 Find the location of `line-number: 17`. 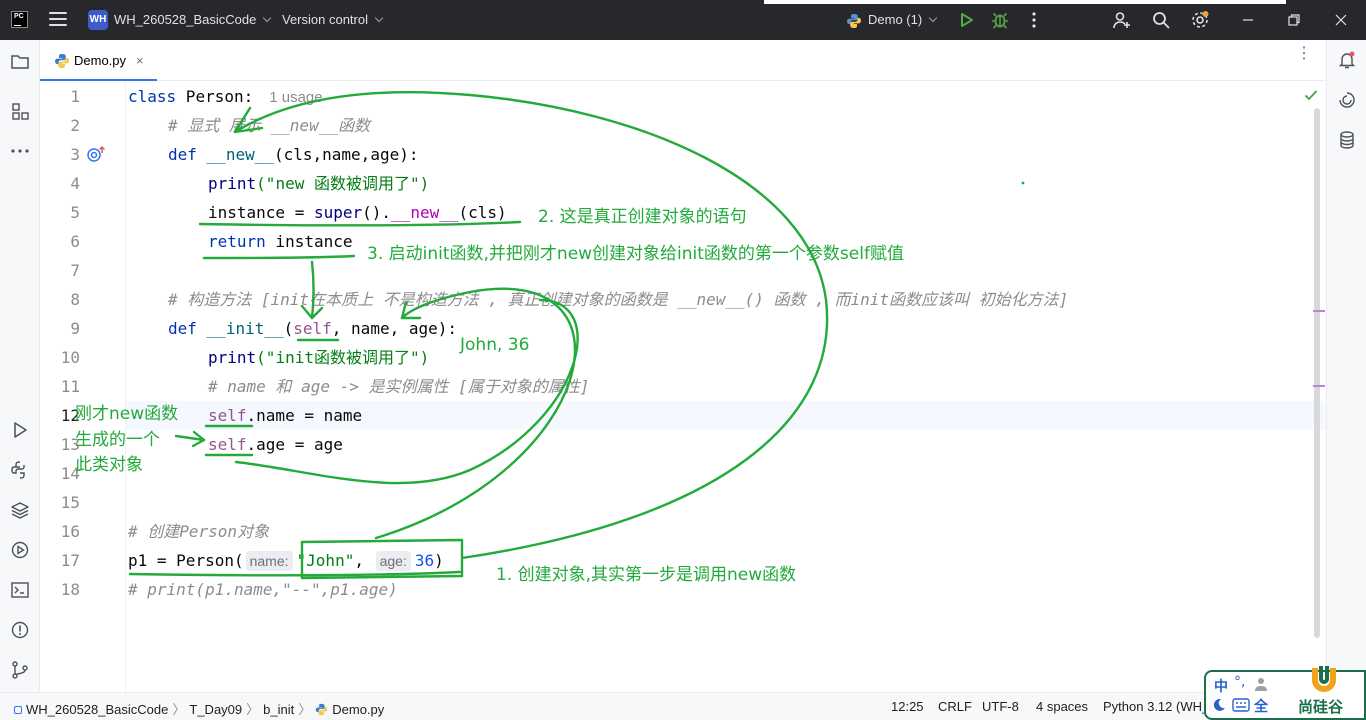

line-number: 17 is located at coordinates (70, 560).